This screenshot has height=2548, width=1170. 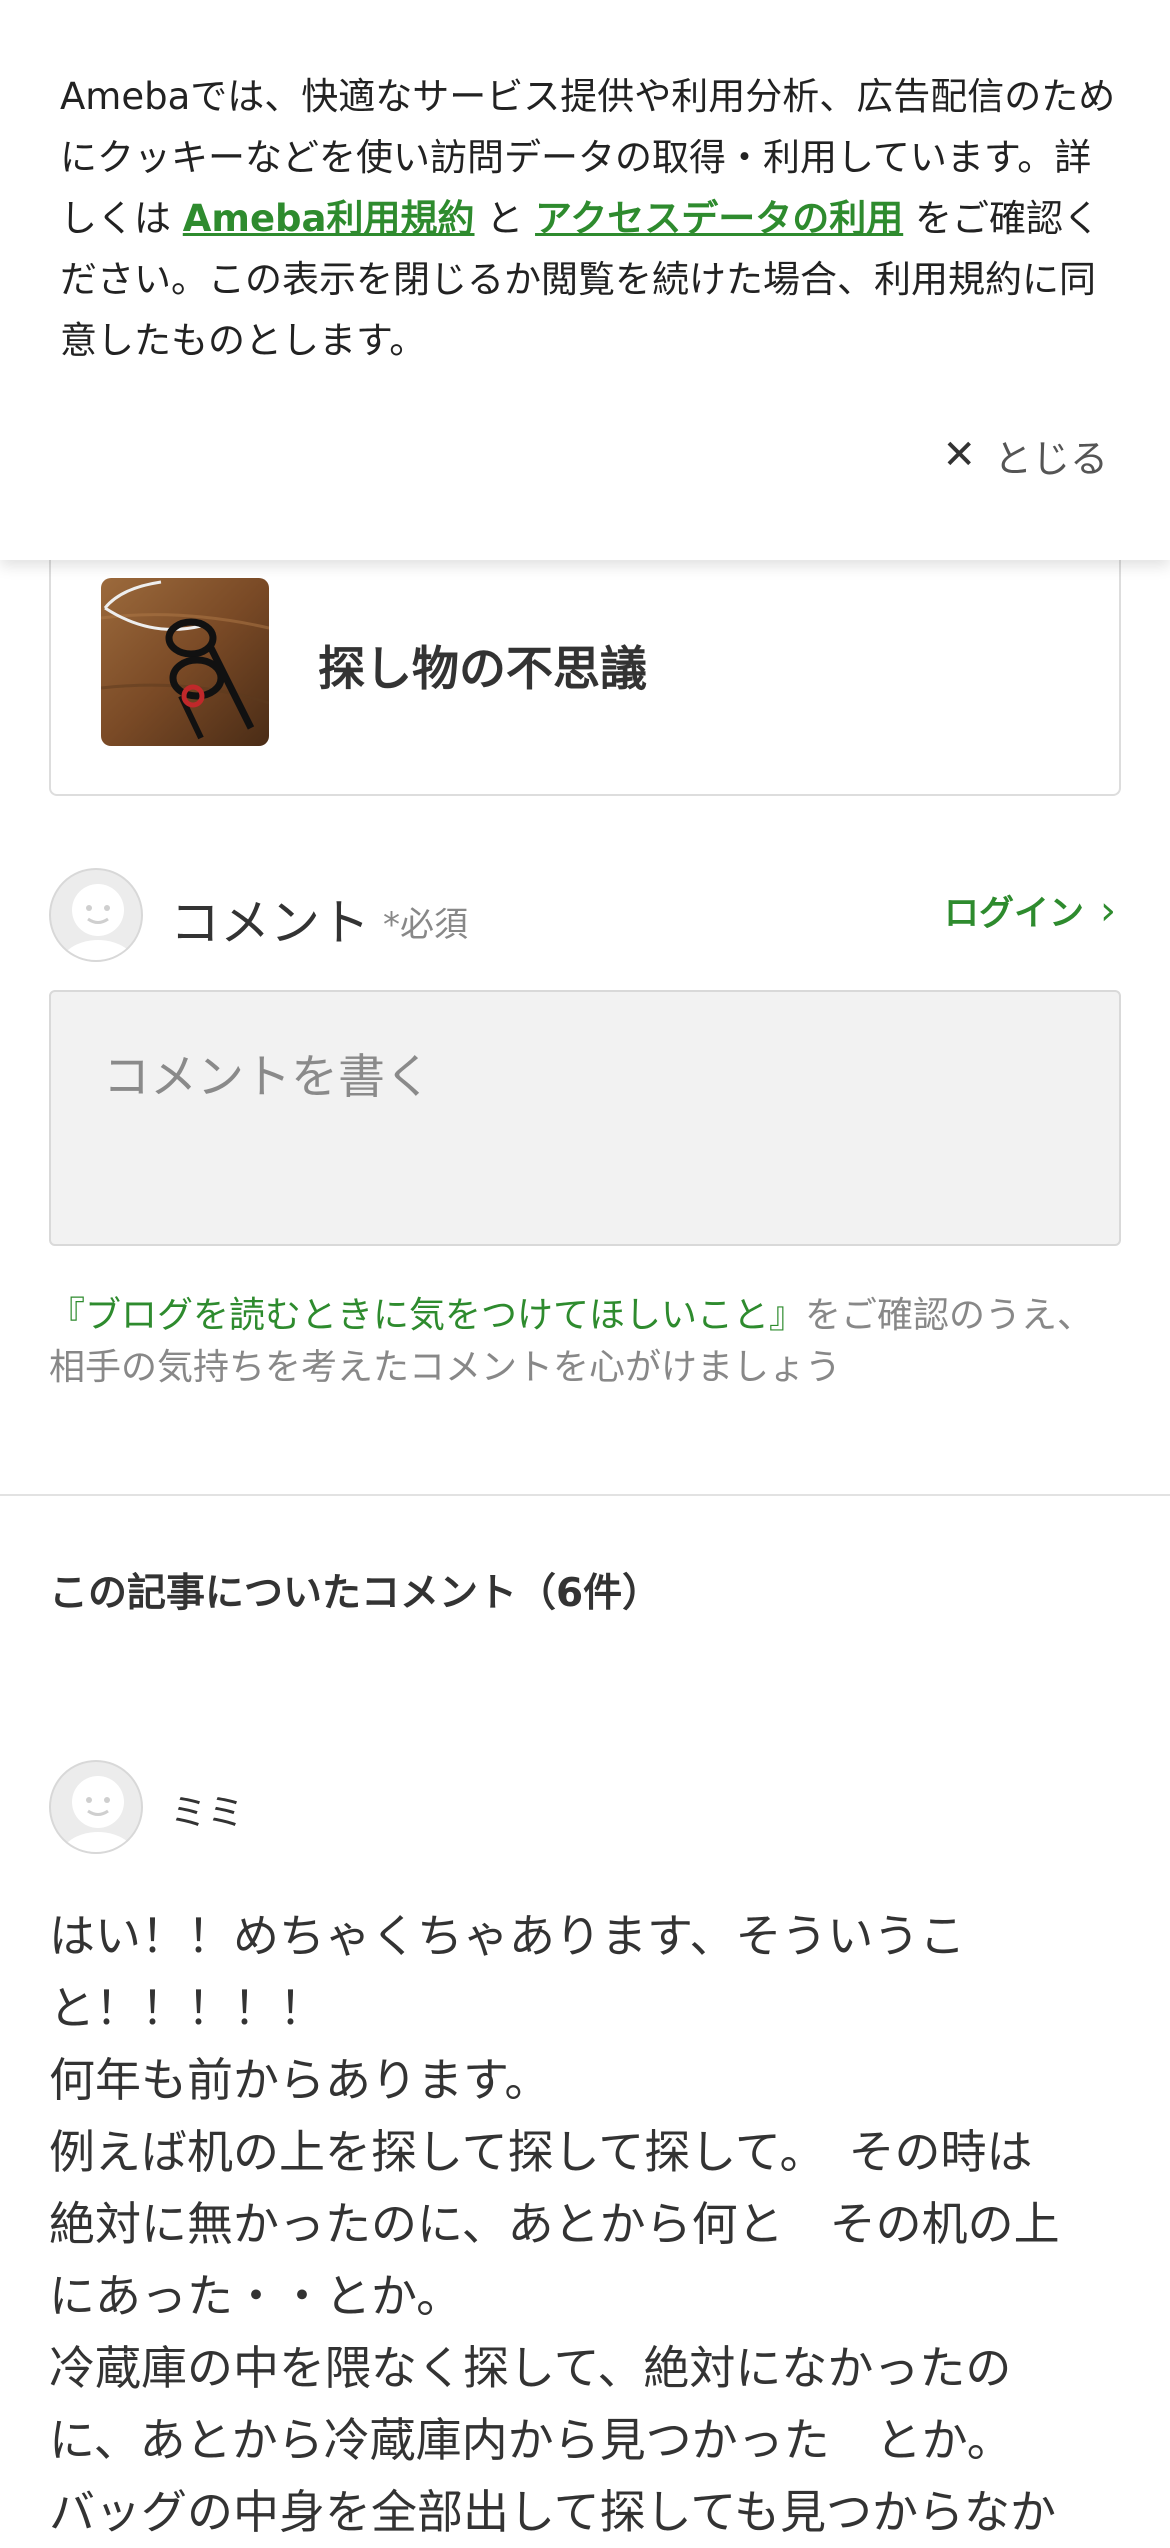 What do you see at coordinates (355, 1593) in the screenshot?
I see `comments-heading: この記事についたコメント（6件）` at bounding box center [355, 1593].